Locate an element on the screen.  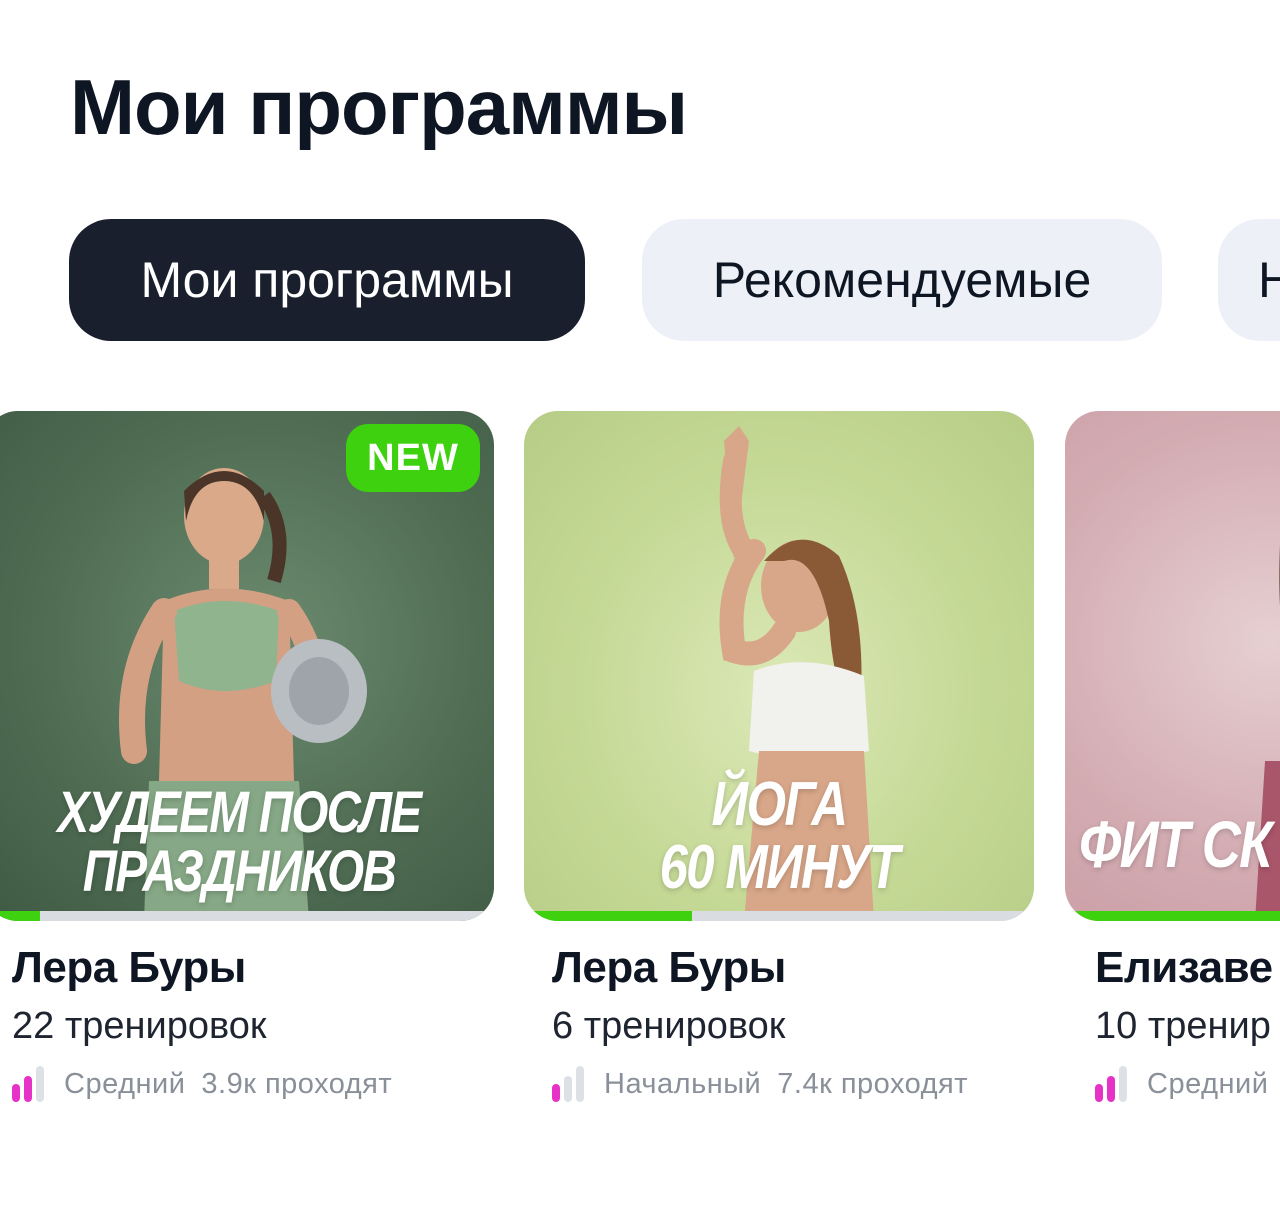
program-tabs: Мои программы Рекомендуемые Н is located at coordinates (674, 280).